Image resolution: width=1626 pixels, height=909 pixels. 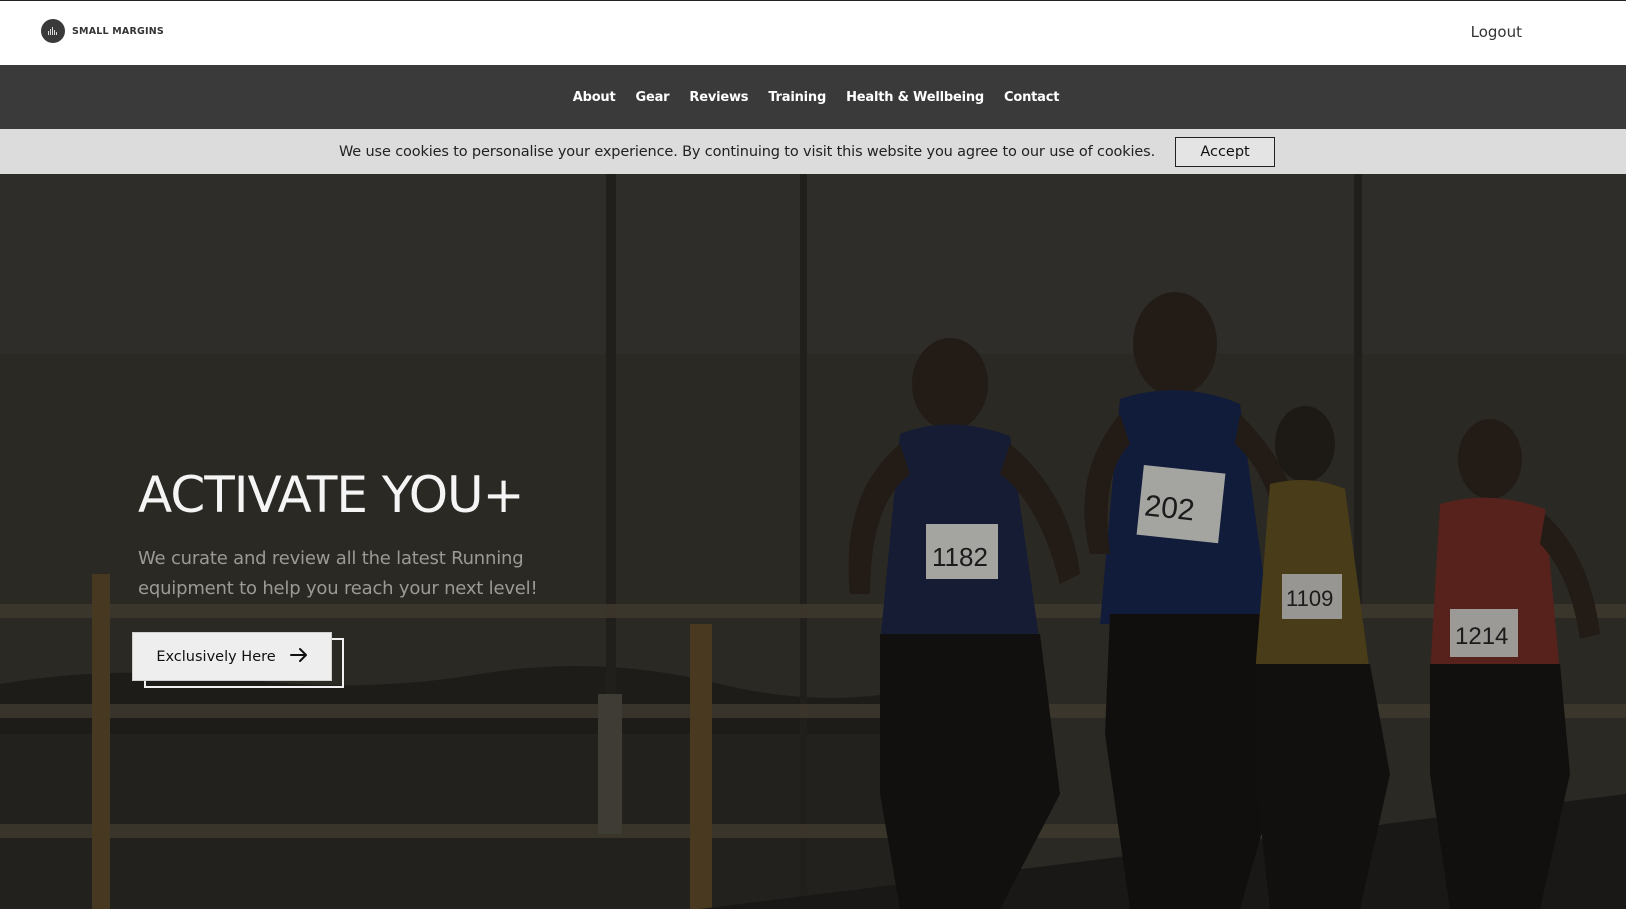 What do you see at coordinates (298, 657) in the screenshot?
I see `arrow-right-icon` at bounding box center [298, 657].